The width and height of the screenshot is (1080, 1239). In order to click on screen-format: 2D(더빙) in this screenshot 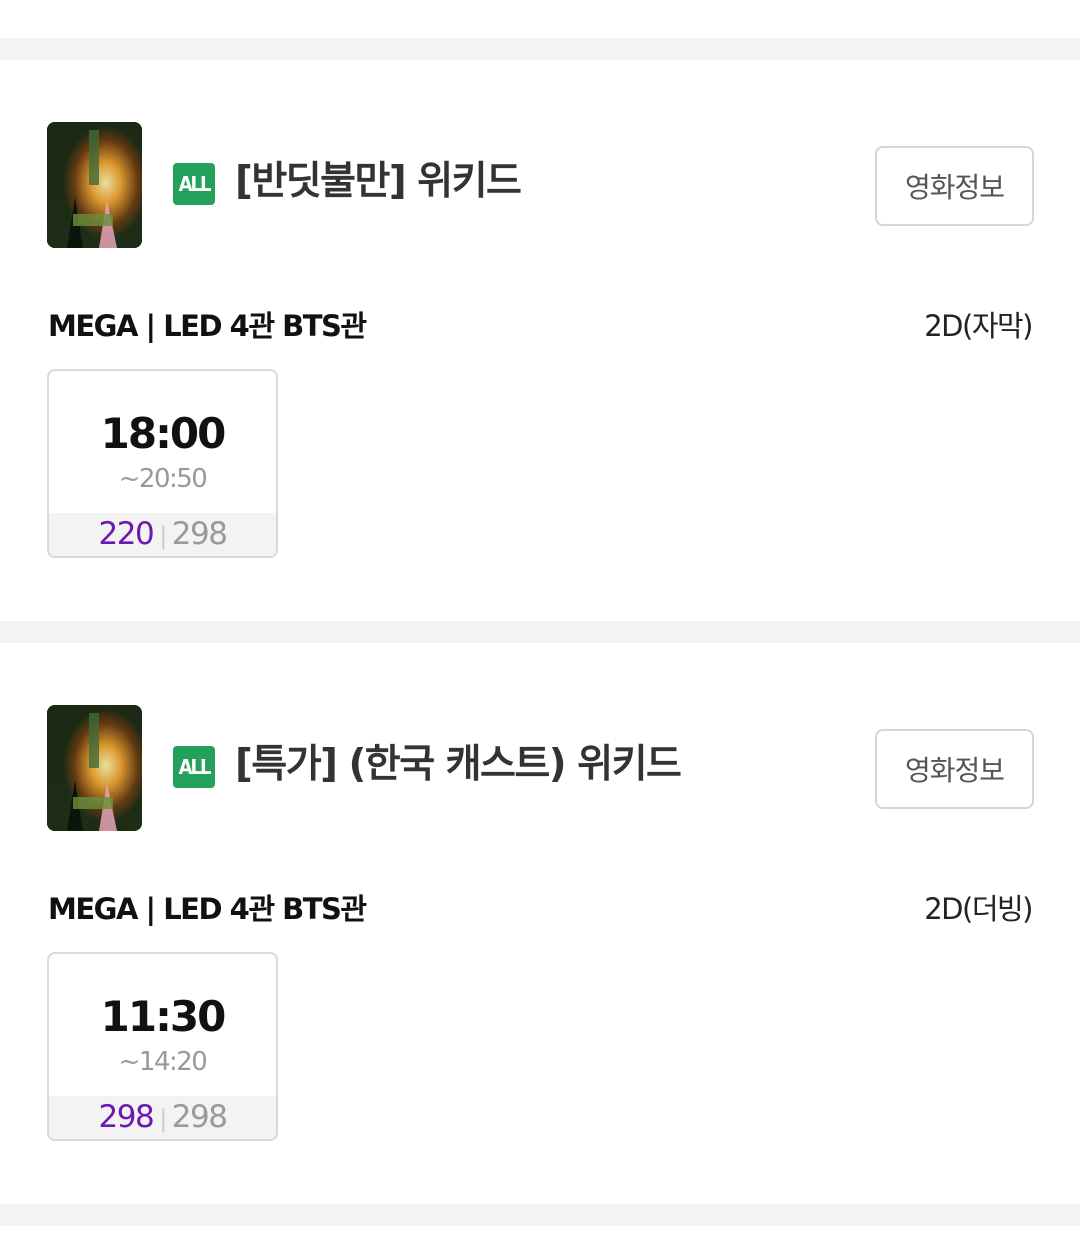, I will do `click(978, 909)`.